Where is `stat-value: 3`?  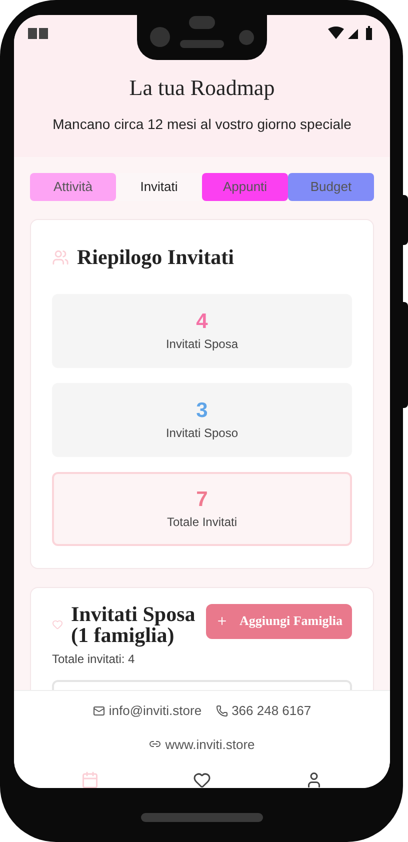
stat-value: 3 is located at coordinates (202, 411).